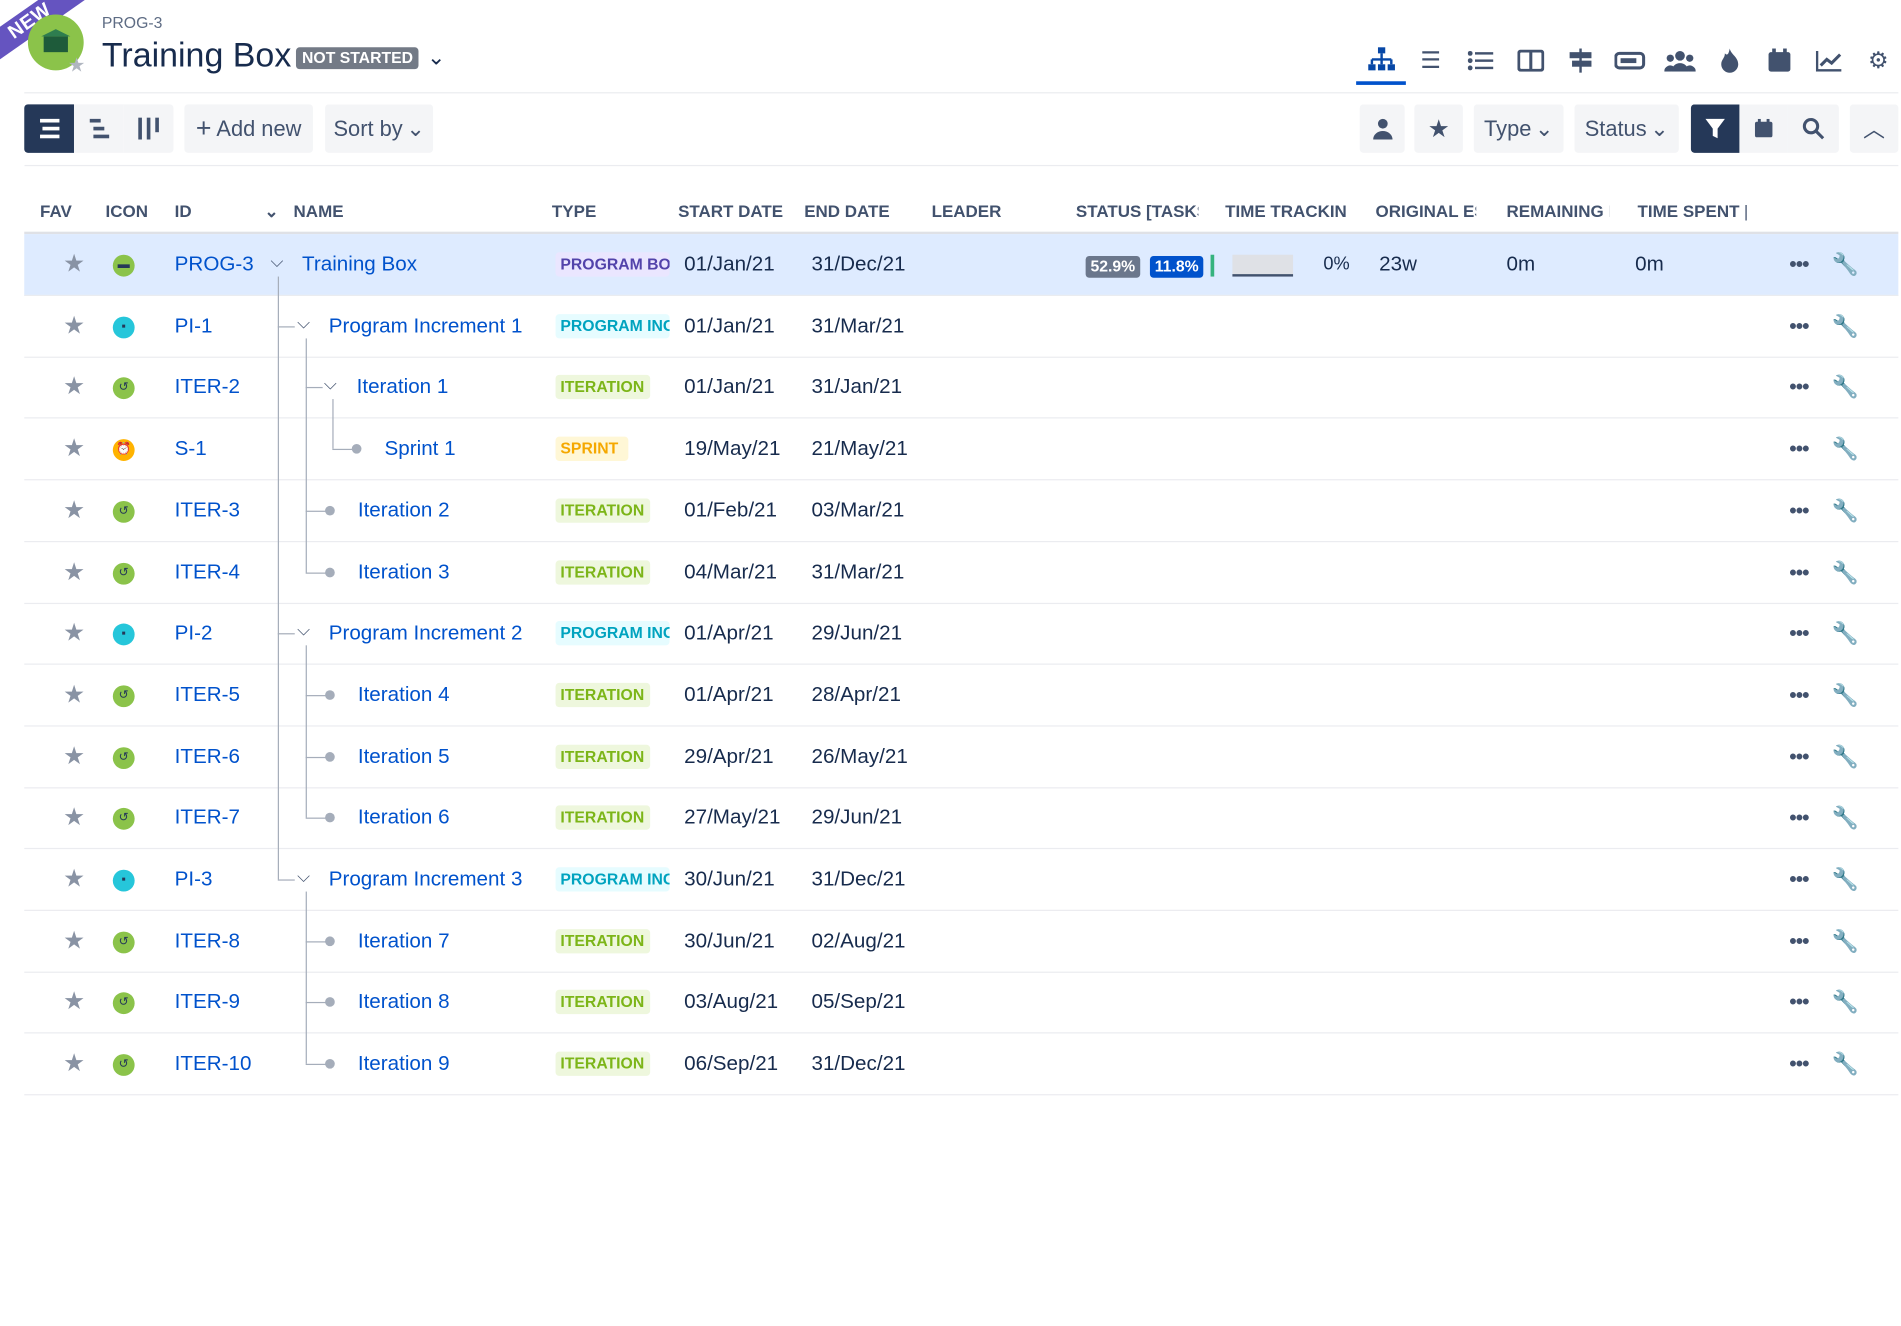 The image size is (1901, 1326). Describe the element at coordinates (1431, 60) in the screenshot. I see `list-icon: ☰` at that location.